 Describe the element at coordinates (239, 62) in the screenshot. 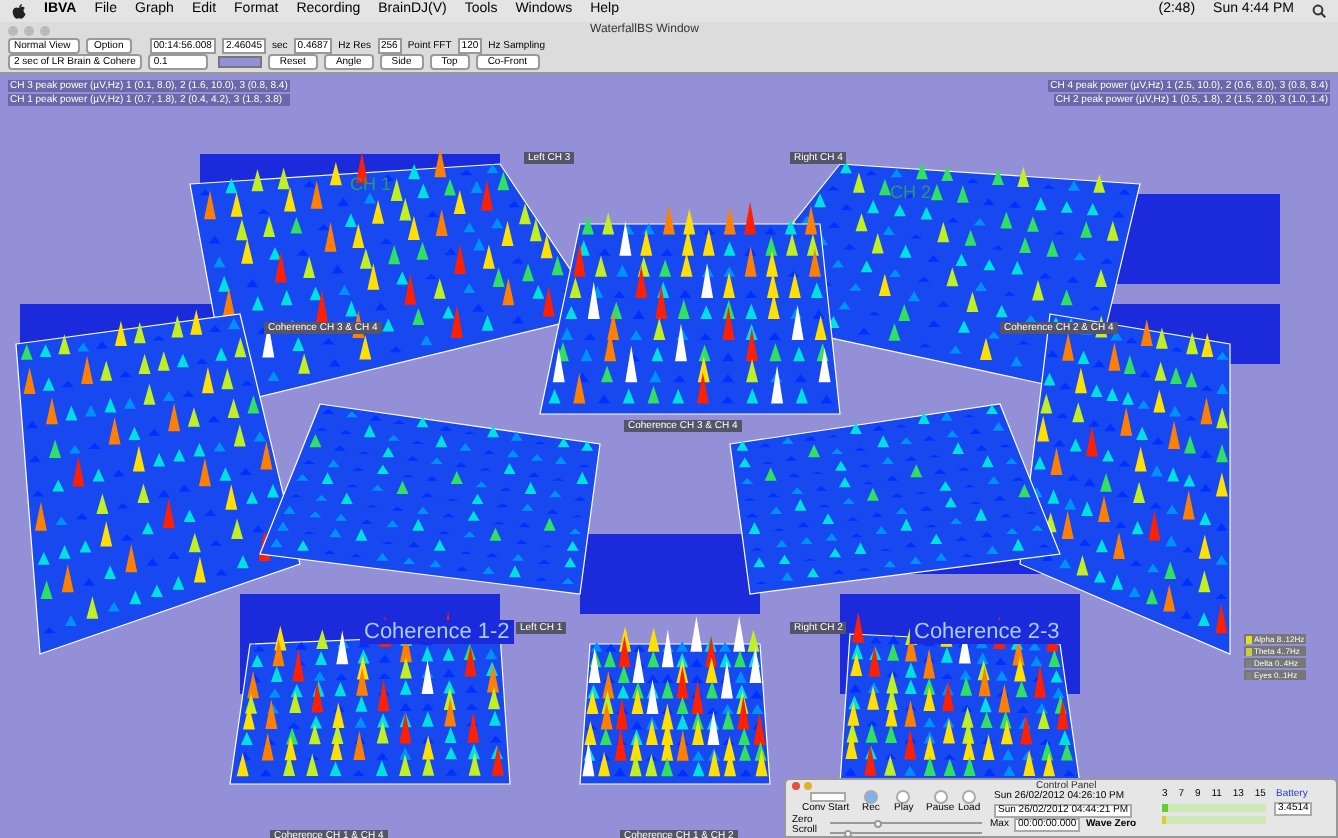

I see `color-swatch` at that location.